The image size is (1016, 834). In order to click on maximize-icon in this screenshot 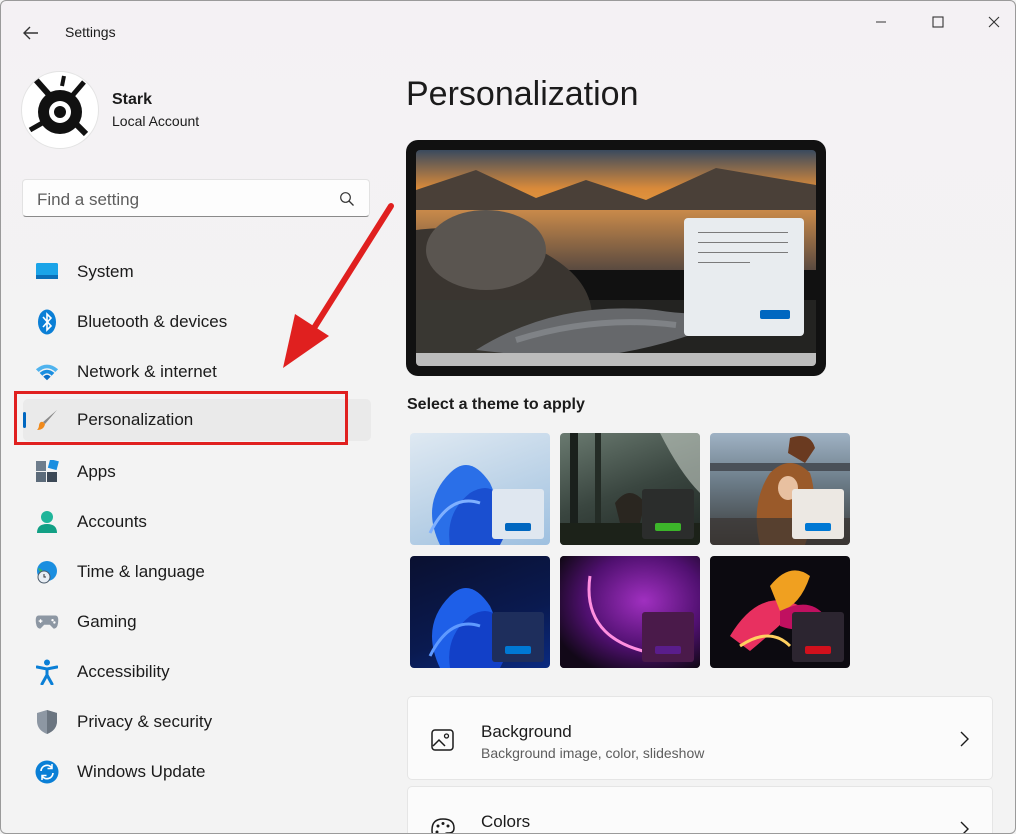, I will do `click(938, 22)`.